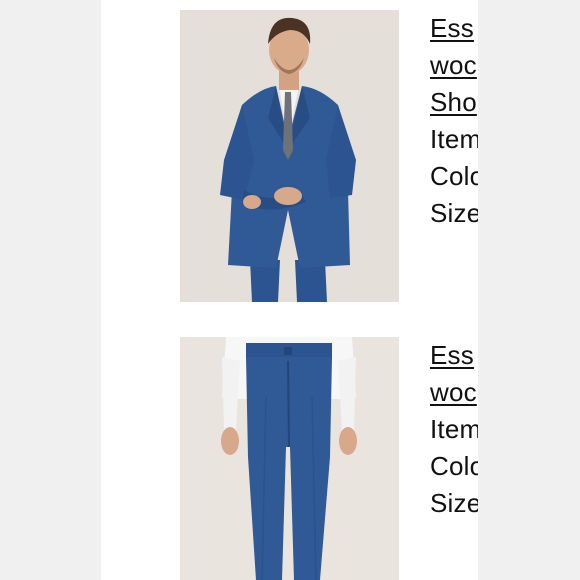 The width and height of the screenshot is (580, 580). I want to click on shop-link: Sho, so click(454, 102).